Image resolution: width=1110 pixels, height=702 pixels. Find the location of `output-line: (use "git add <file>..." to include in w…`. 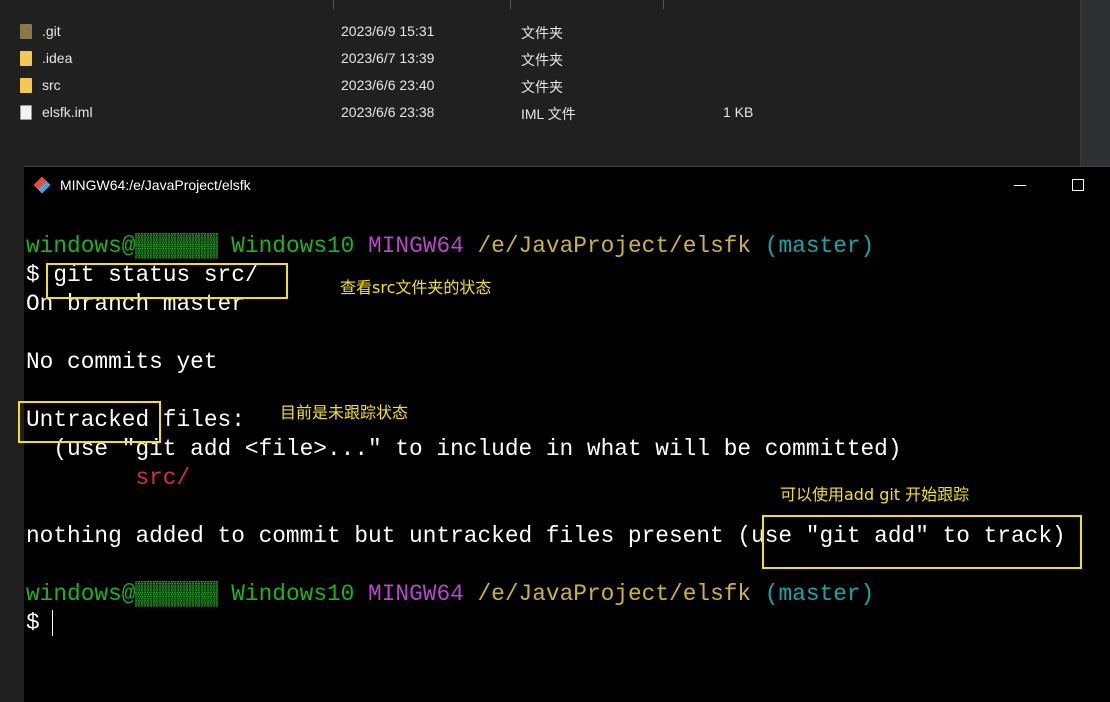

output-line: (use "git add <file>..." to include in w… is located at coordinates (464, 449).